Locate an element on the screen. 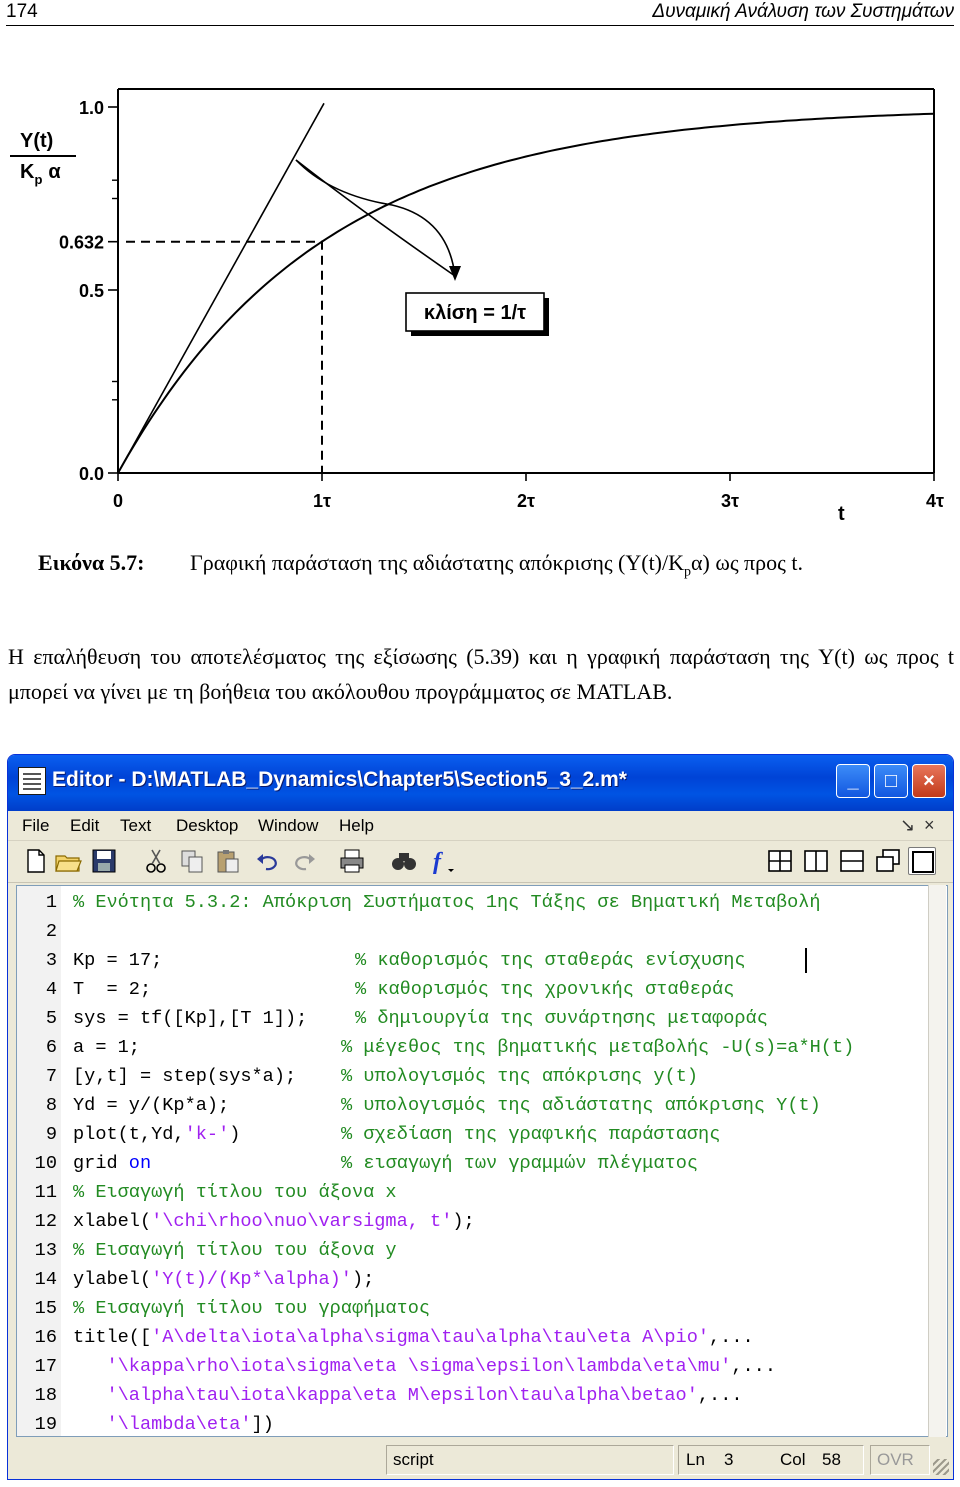 Image resolution: width=960 pixels, height=1487 pixels. line-number: 16 is located at coordinates (45, 1337).